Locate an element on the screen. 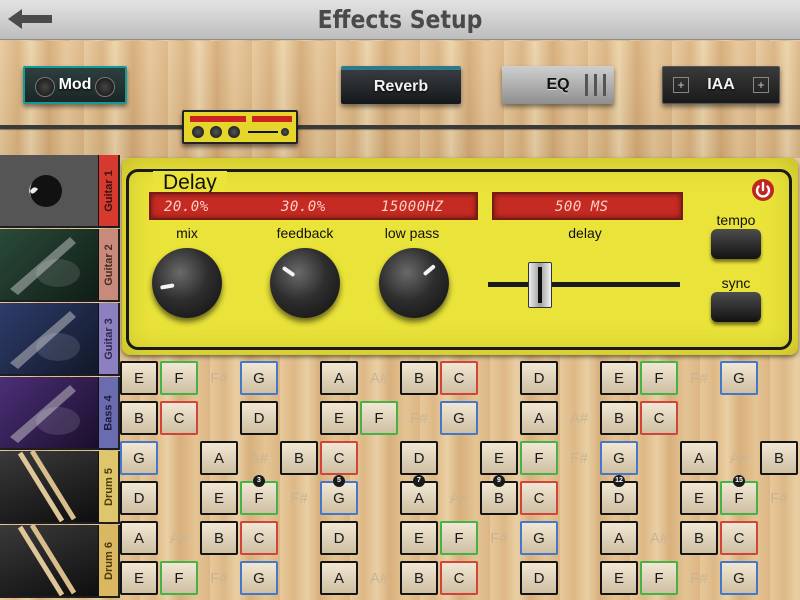 This screenshot has width=800, height=600. track-item: Bass 4 is located at coordinates (60, 413).